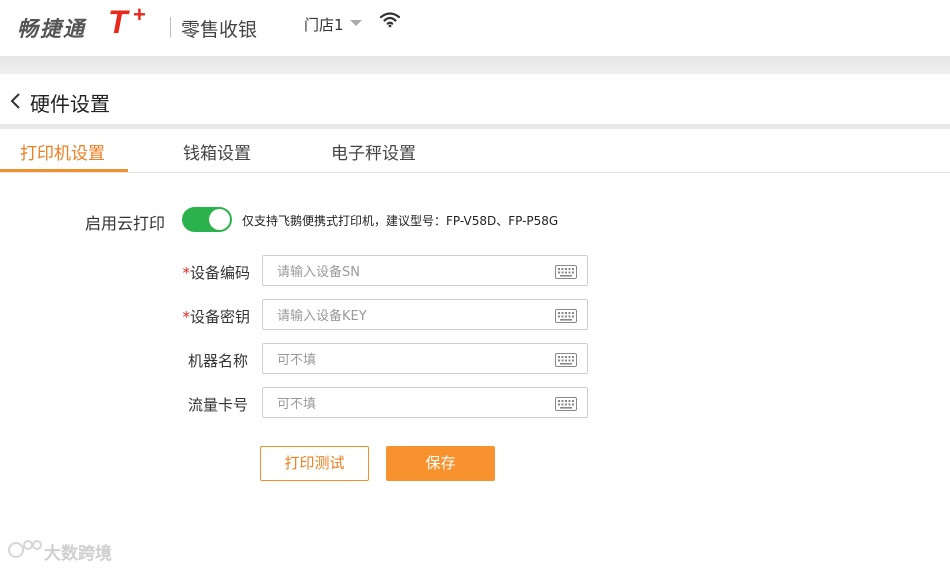 The image size is (950, 568). I want to click on machine-name-label: 机器名称, so click(217, 361).